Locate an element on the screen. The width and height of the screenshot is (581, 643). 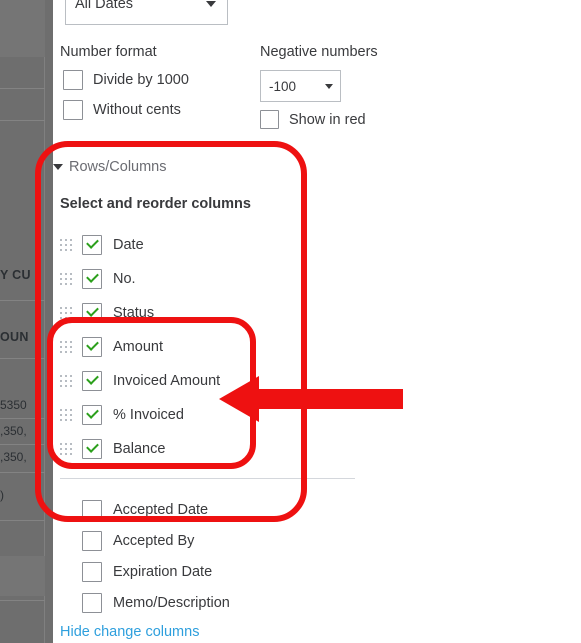
column-row-invoiced-amount: Invoiced Amount is located at coordinates (213, 381).